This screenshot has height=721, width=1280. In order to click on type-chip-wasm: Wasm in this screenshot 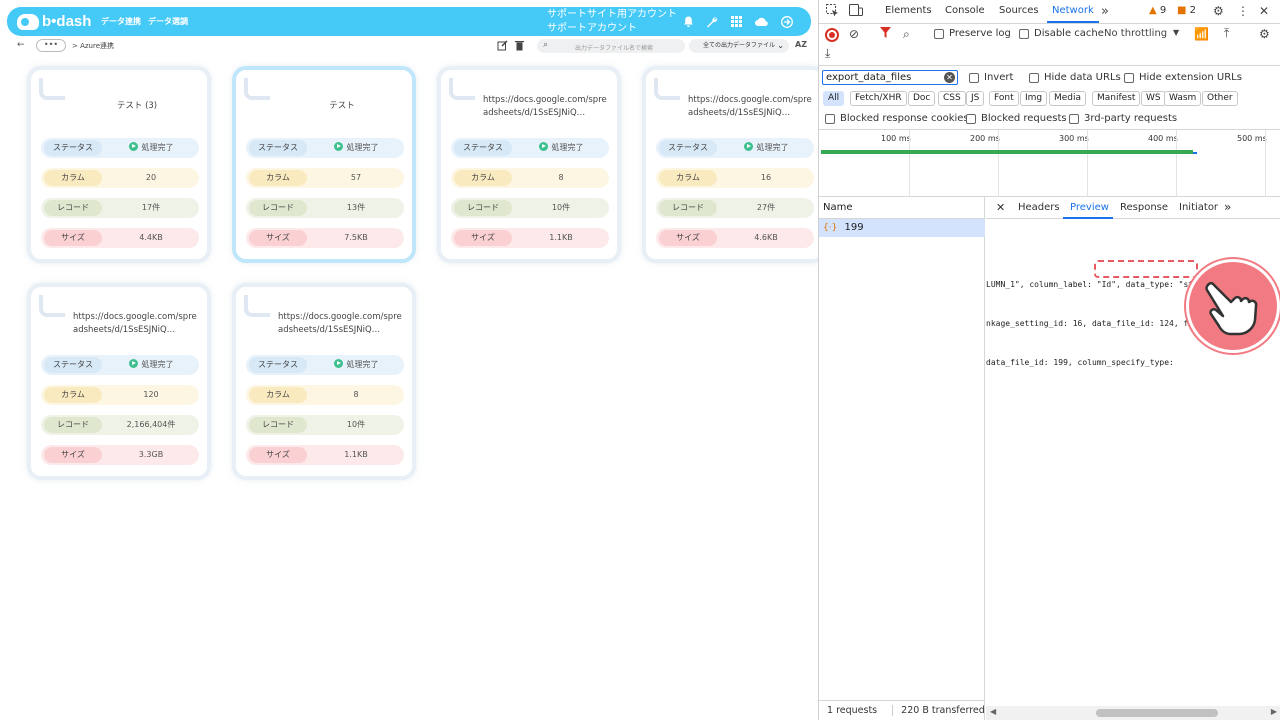, I will do `click(1183, 98)`.